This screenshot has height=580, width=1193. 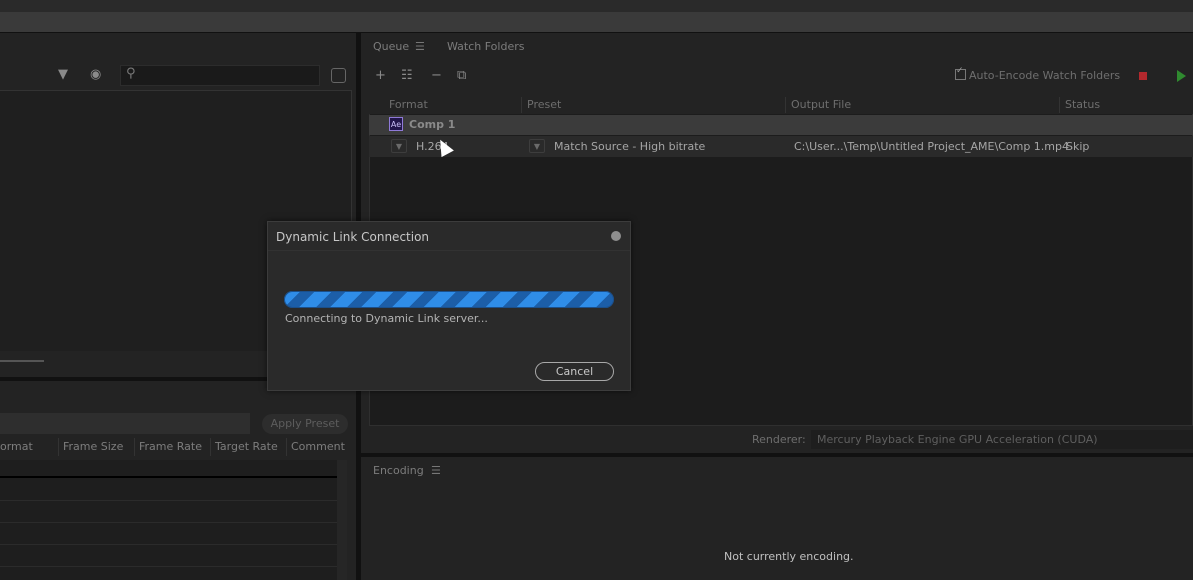 What do you see at coordinates (629, 146) in the screenshot?
I see `queue-item-preset: Match Source - High bitrate` at bounding box center [629, 146].